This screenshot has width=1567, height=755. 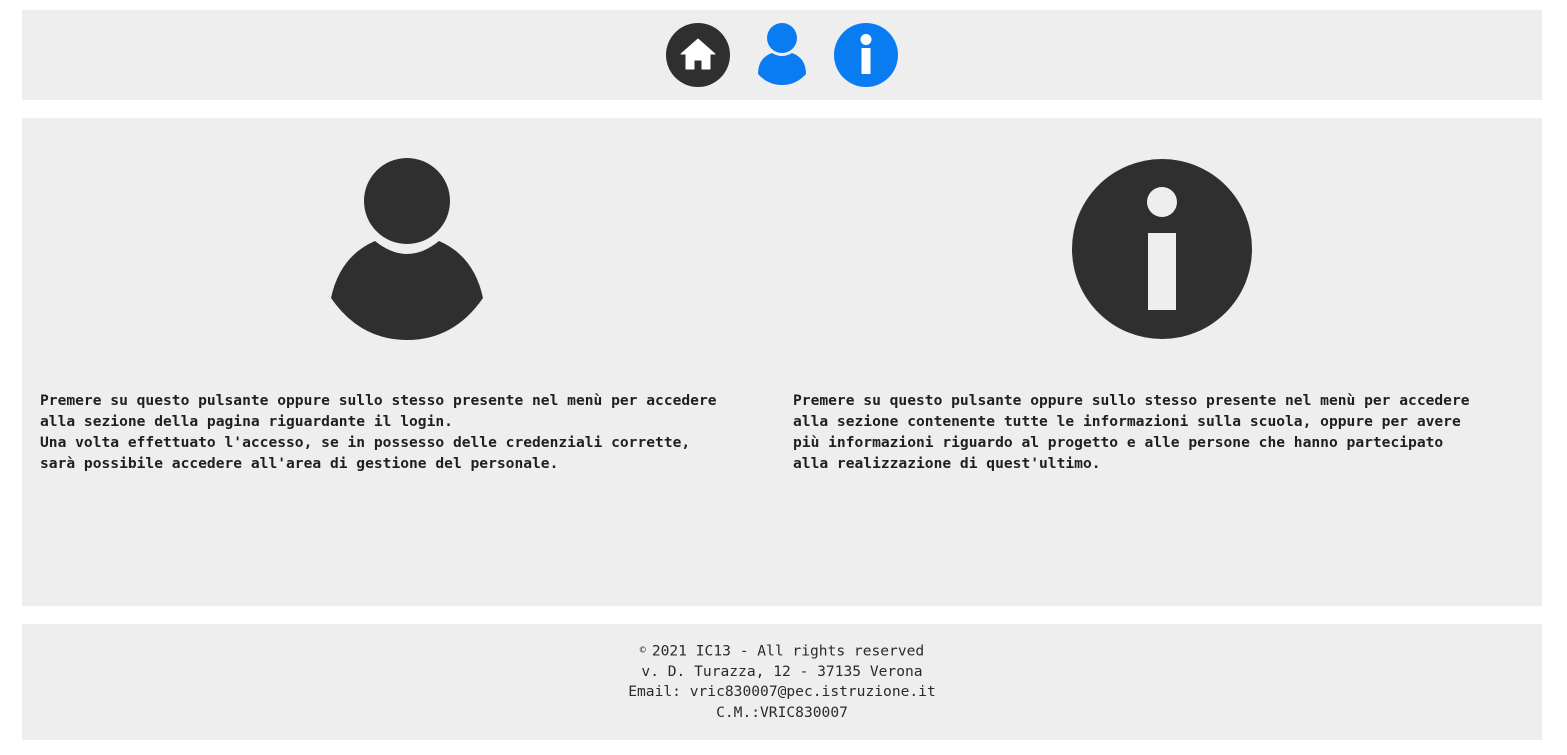 I want to click on login-card-button, so click(x=407, y=251).